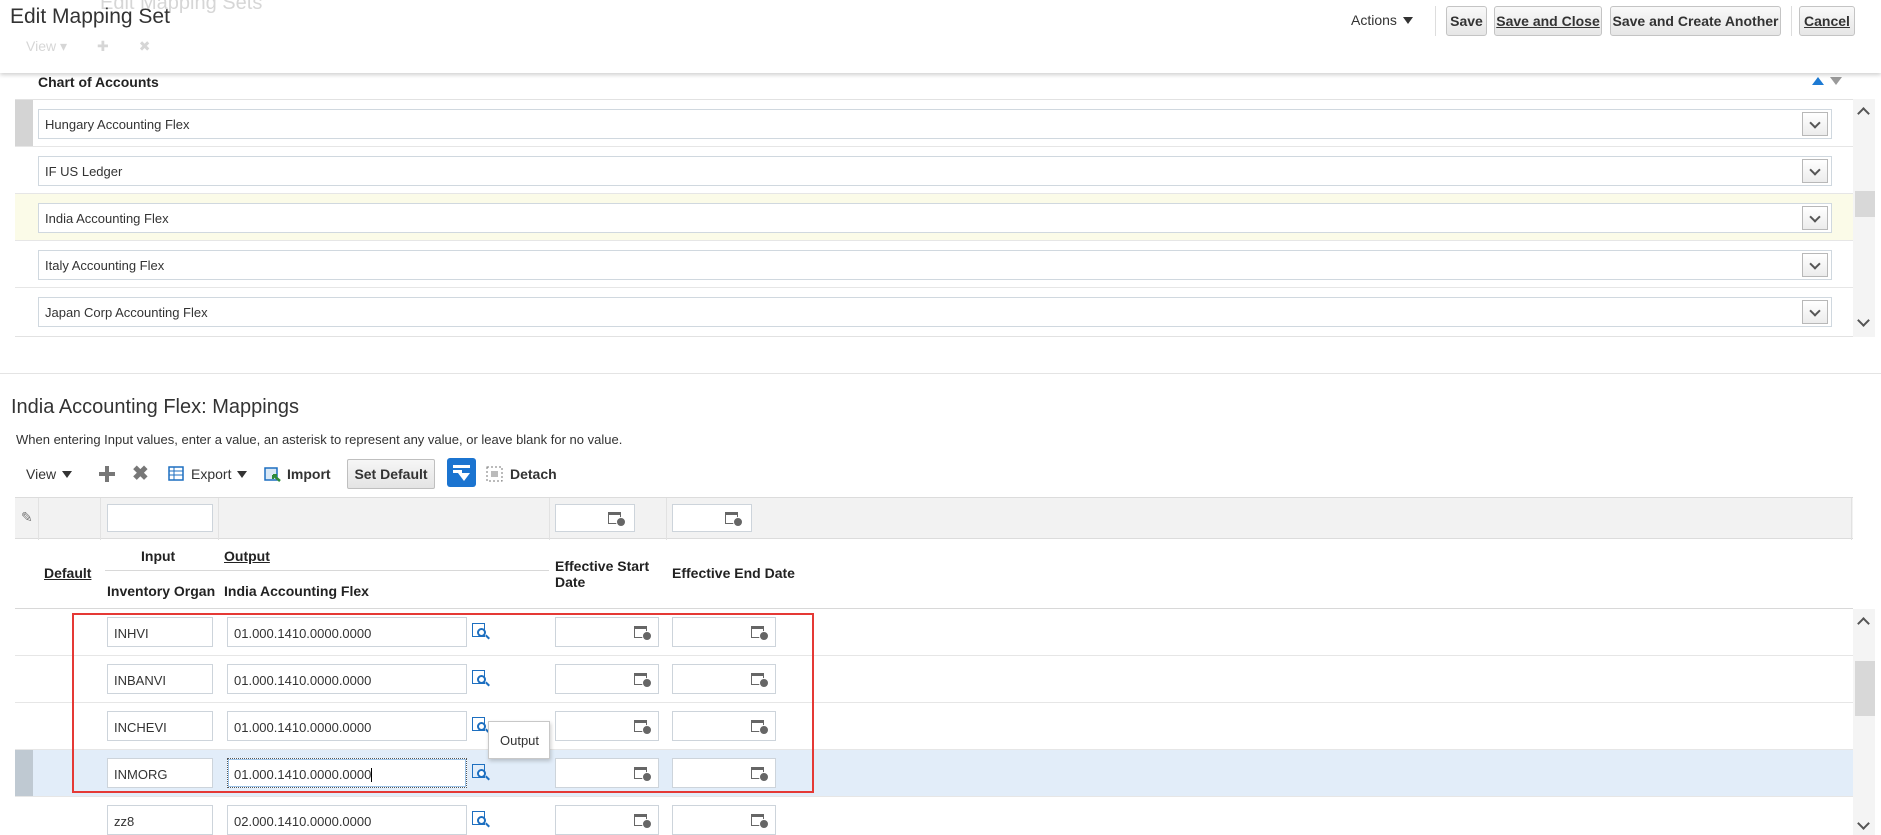 The image size is (1881, 835). Describe the element at coordinates (163, 591) in the screenshot. I see `inventory-organization-column-header: Inventory Organ` at that location.